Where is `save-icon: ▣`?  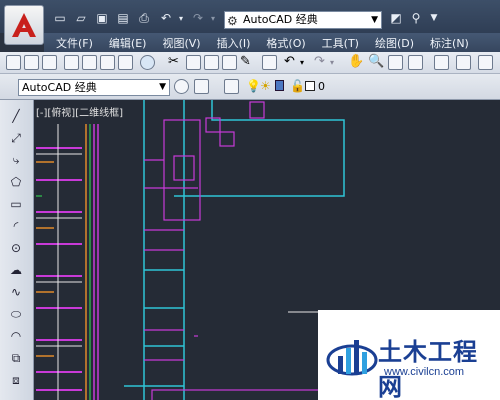 save-icon: ▣ is located at coordinates (102, 18).